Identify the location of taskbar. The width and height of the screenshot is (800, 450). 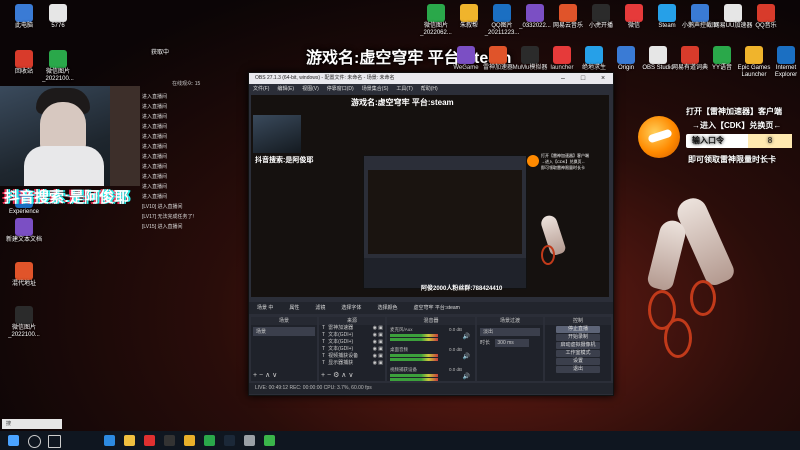
(400, 440).